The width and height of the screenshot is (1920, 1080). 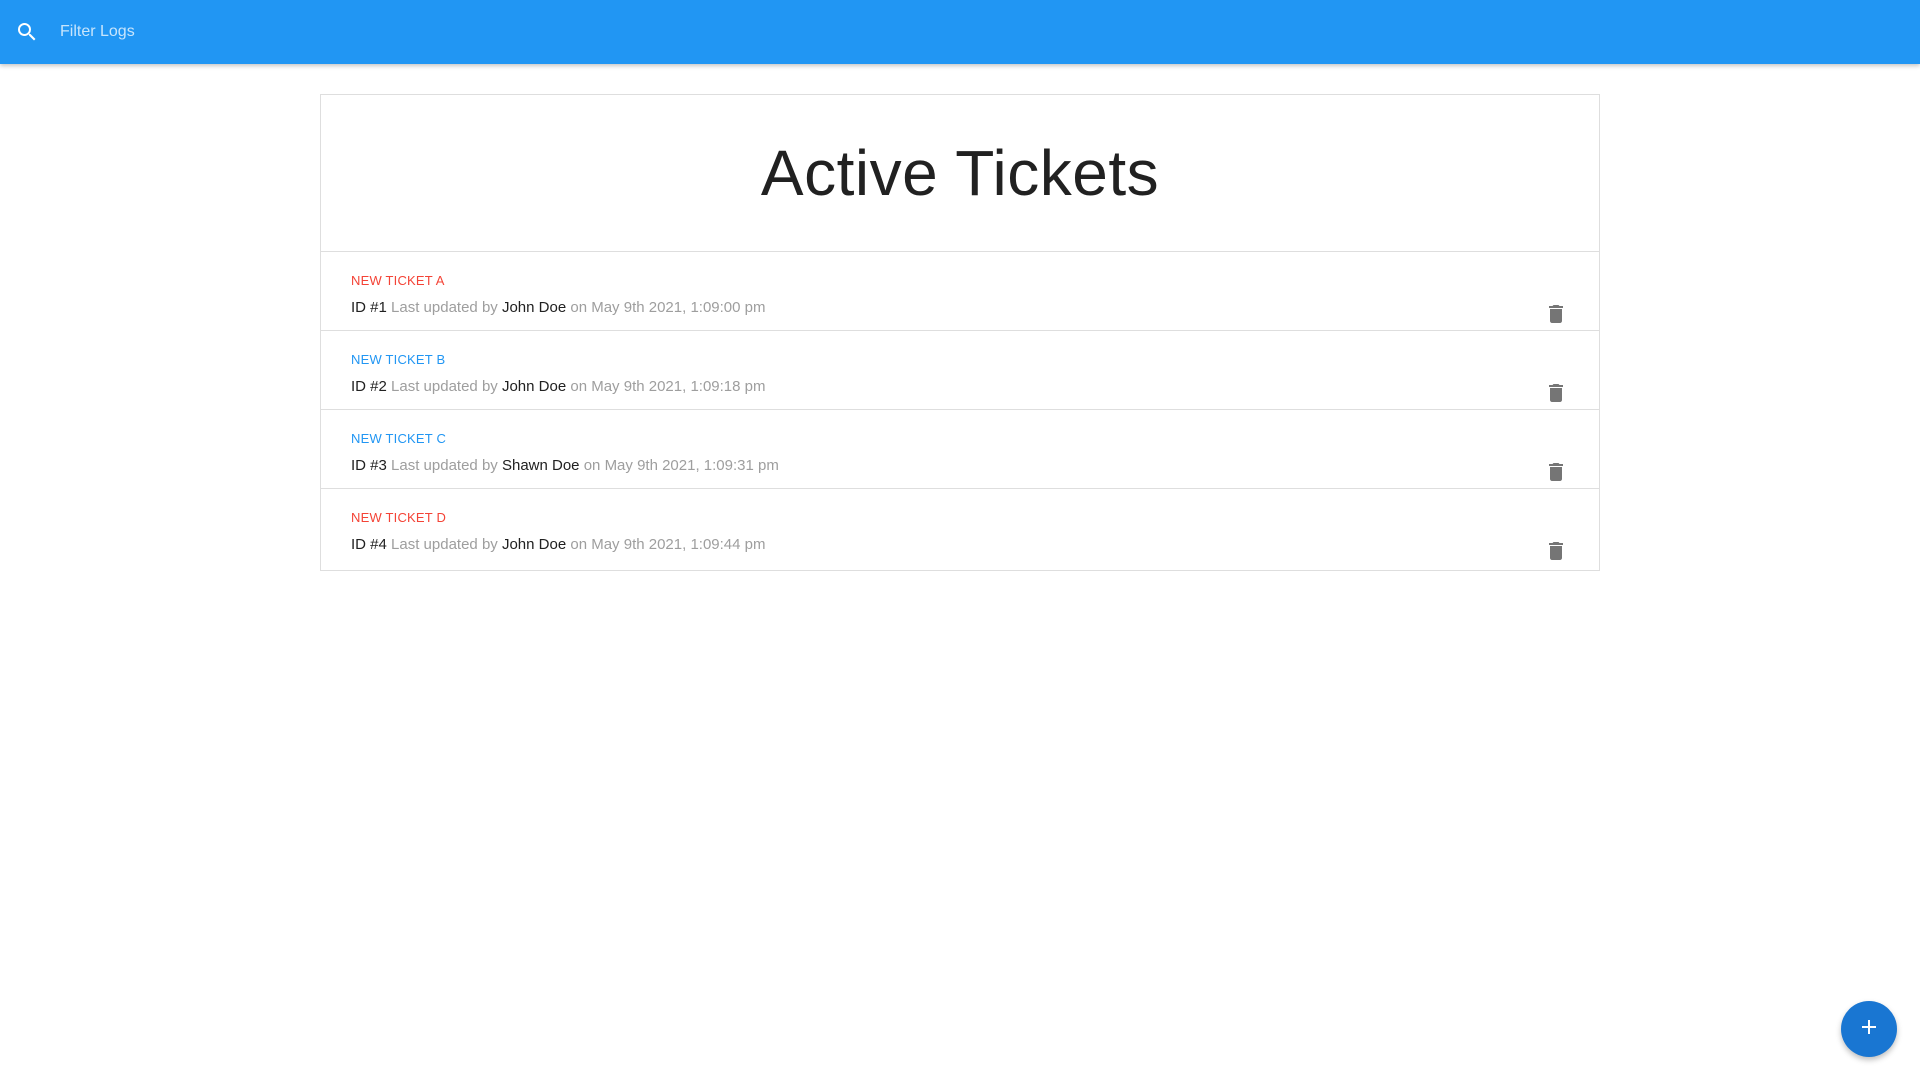 I want to click on card-header: Active Tickets, so click(x=960, y=173).